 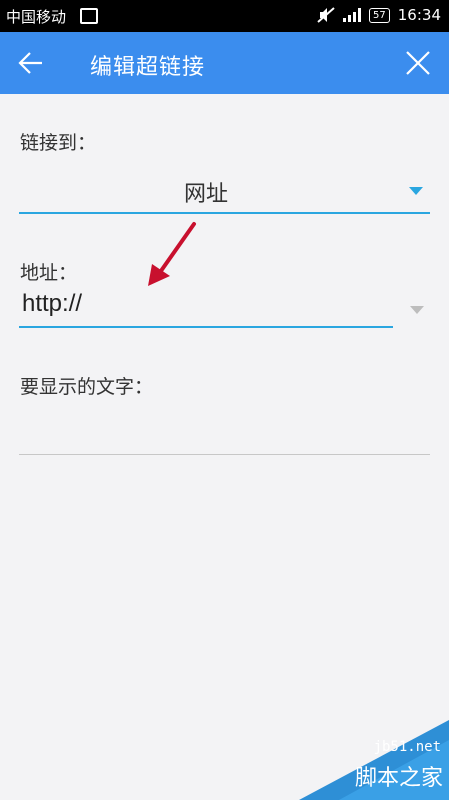 I want to click on address-dropdown-icon, so click(x=417, y=310).